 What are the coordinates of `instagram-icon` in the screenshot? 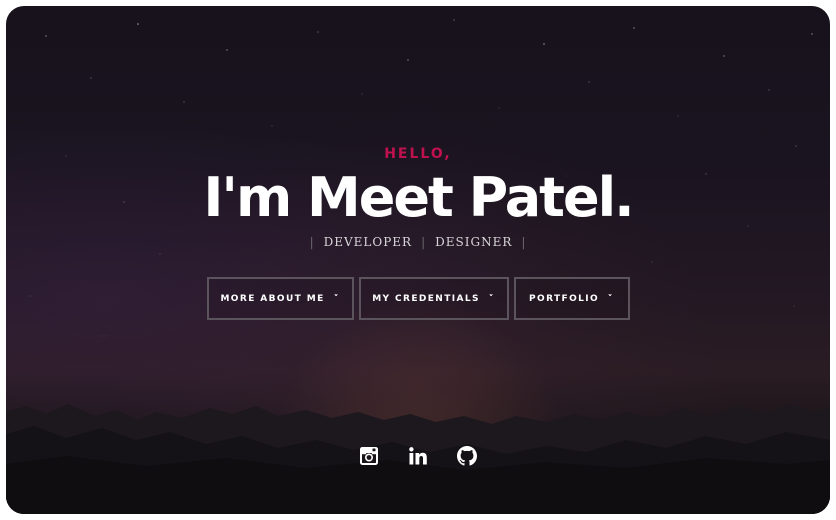 It's located at (369, 456).